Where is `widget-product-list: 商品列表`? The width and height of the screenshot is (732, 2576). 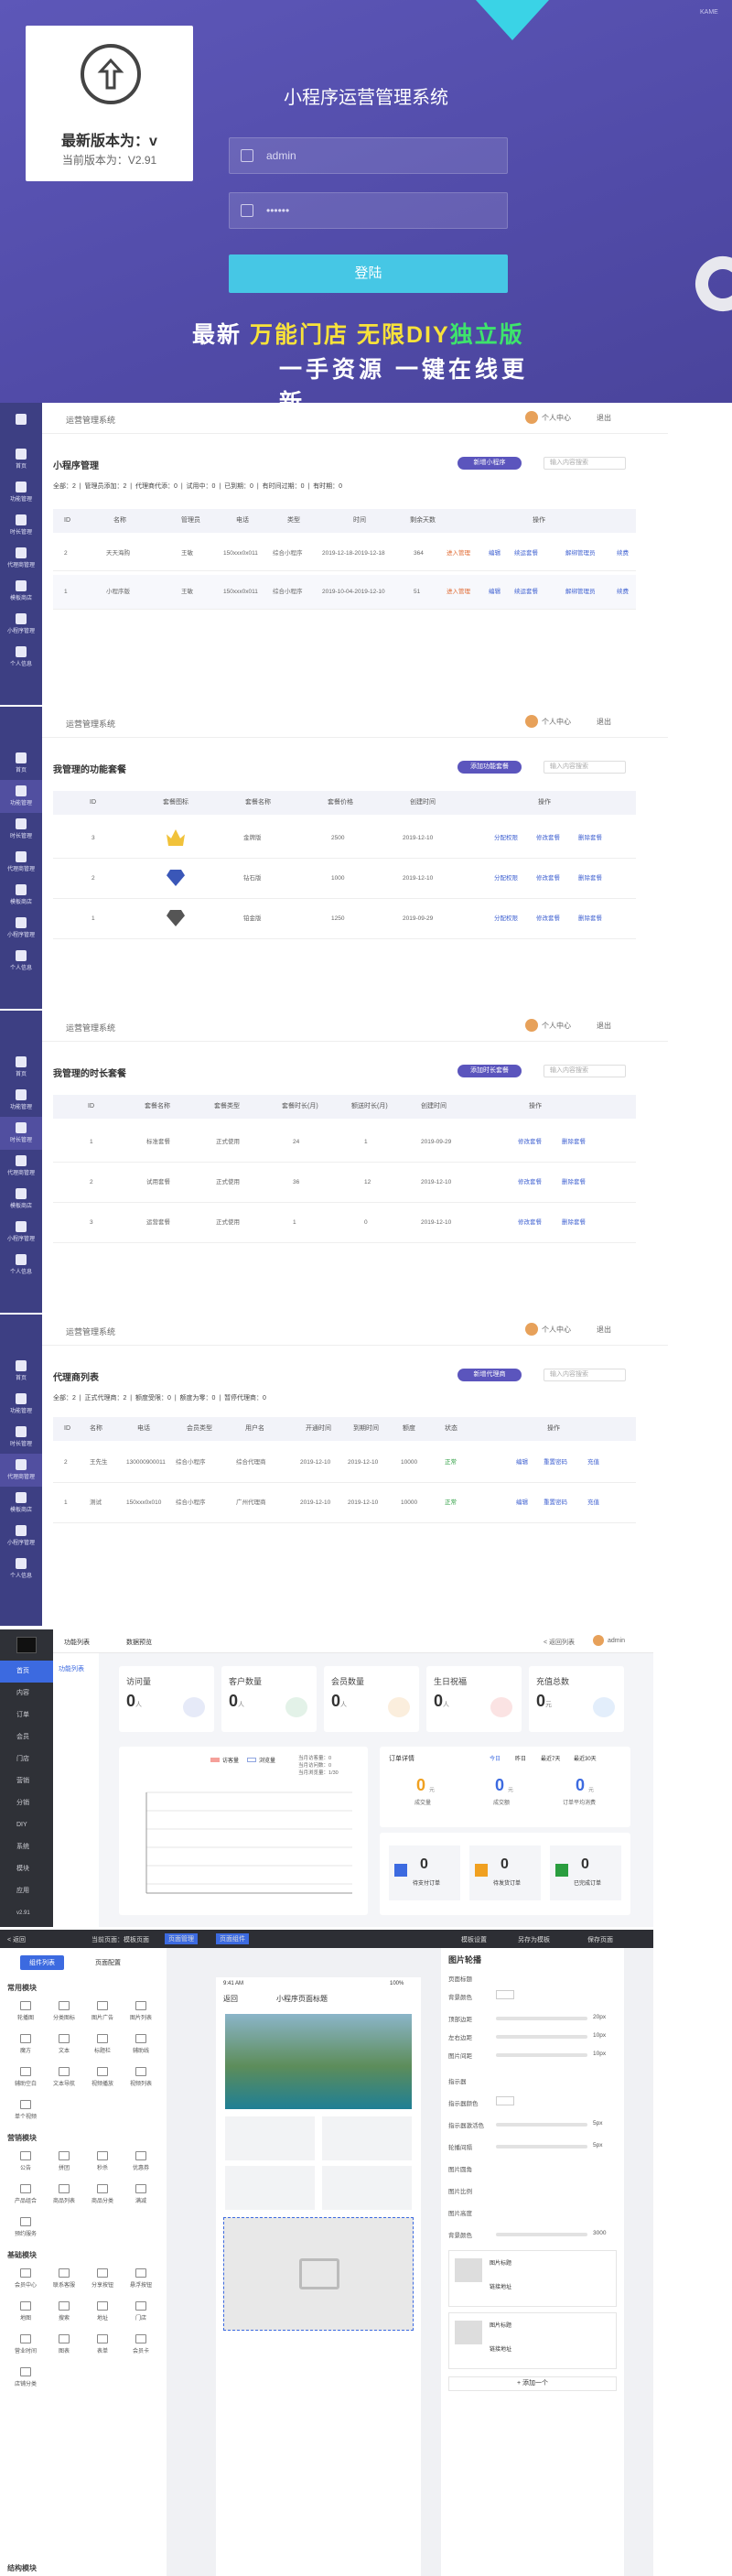 widget-product-list: 商品列表 is located at coordinates (65, 2195).